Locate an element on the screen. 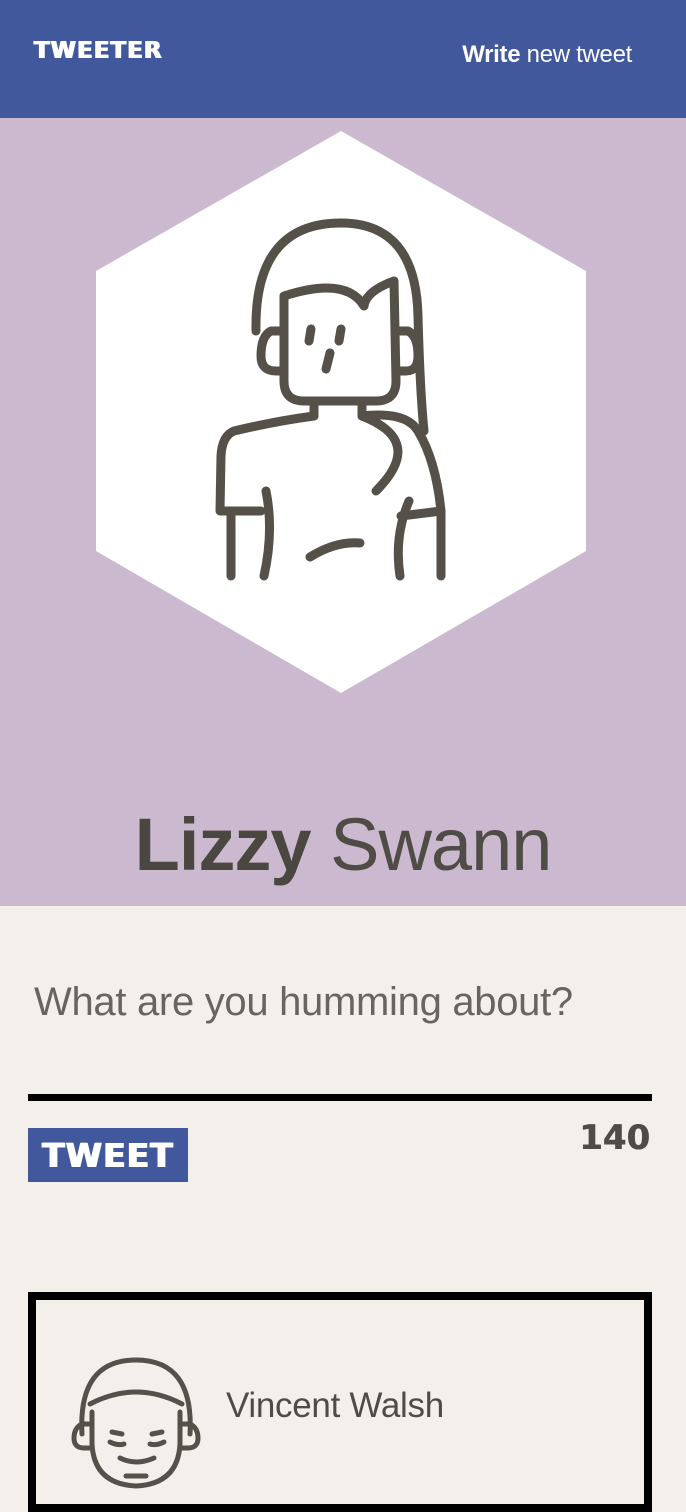 The width and height of the screenshot is (686, 1512). tweet-card: Vincent Walsh is located at coordinates (340, 1402).